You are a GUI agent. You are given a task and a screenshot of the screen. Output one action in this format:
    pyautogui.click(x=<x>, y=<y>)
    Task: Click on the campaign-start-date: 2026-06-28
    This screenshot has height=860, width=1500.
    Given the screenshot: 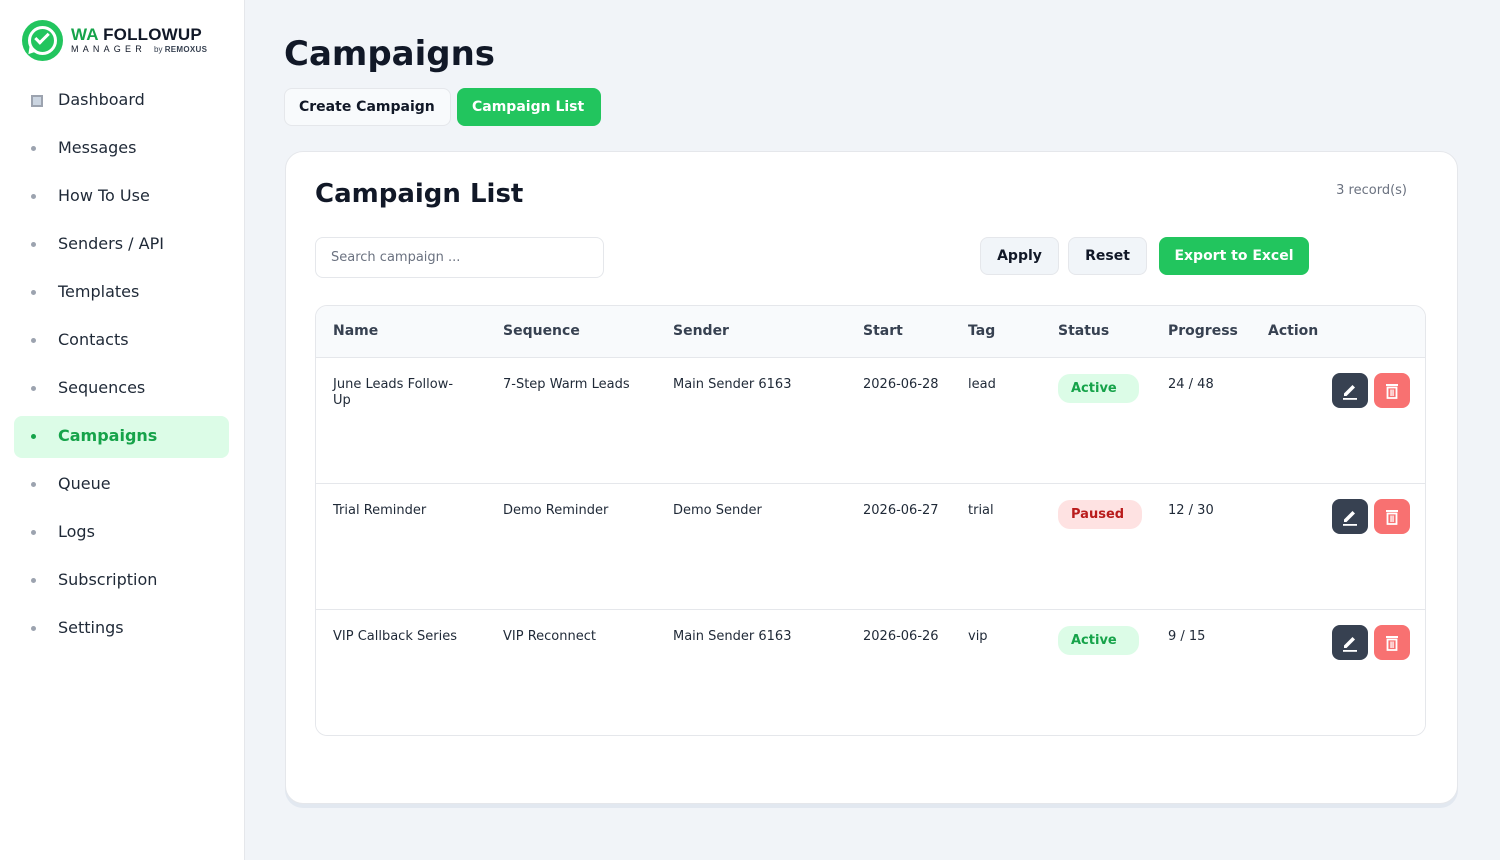 What is the action you would take?
    pyautogui.click(x=901, y=384)
    